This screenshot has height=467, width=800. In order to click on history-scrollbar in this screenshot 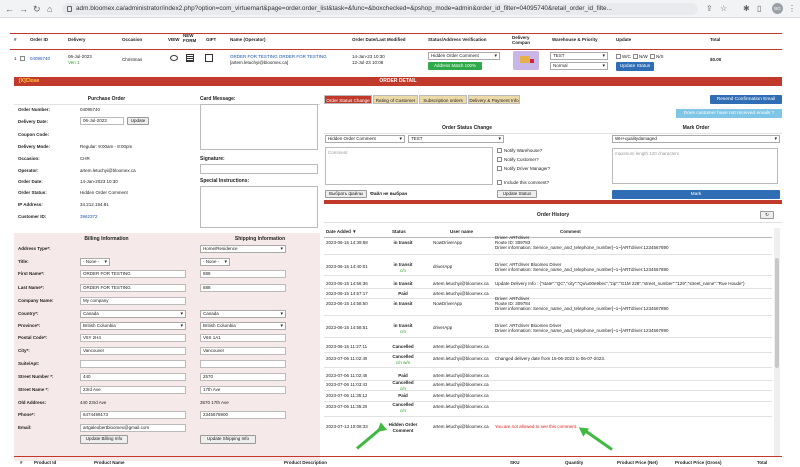, I will do `click(777, 342)`.